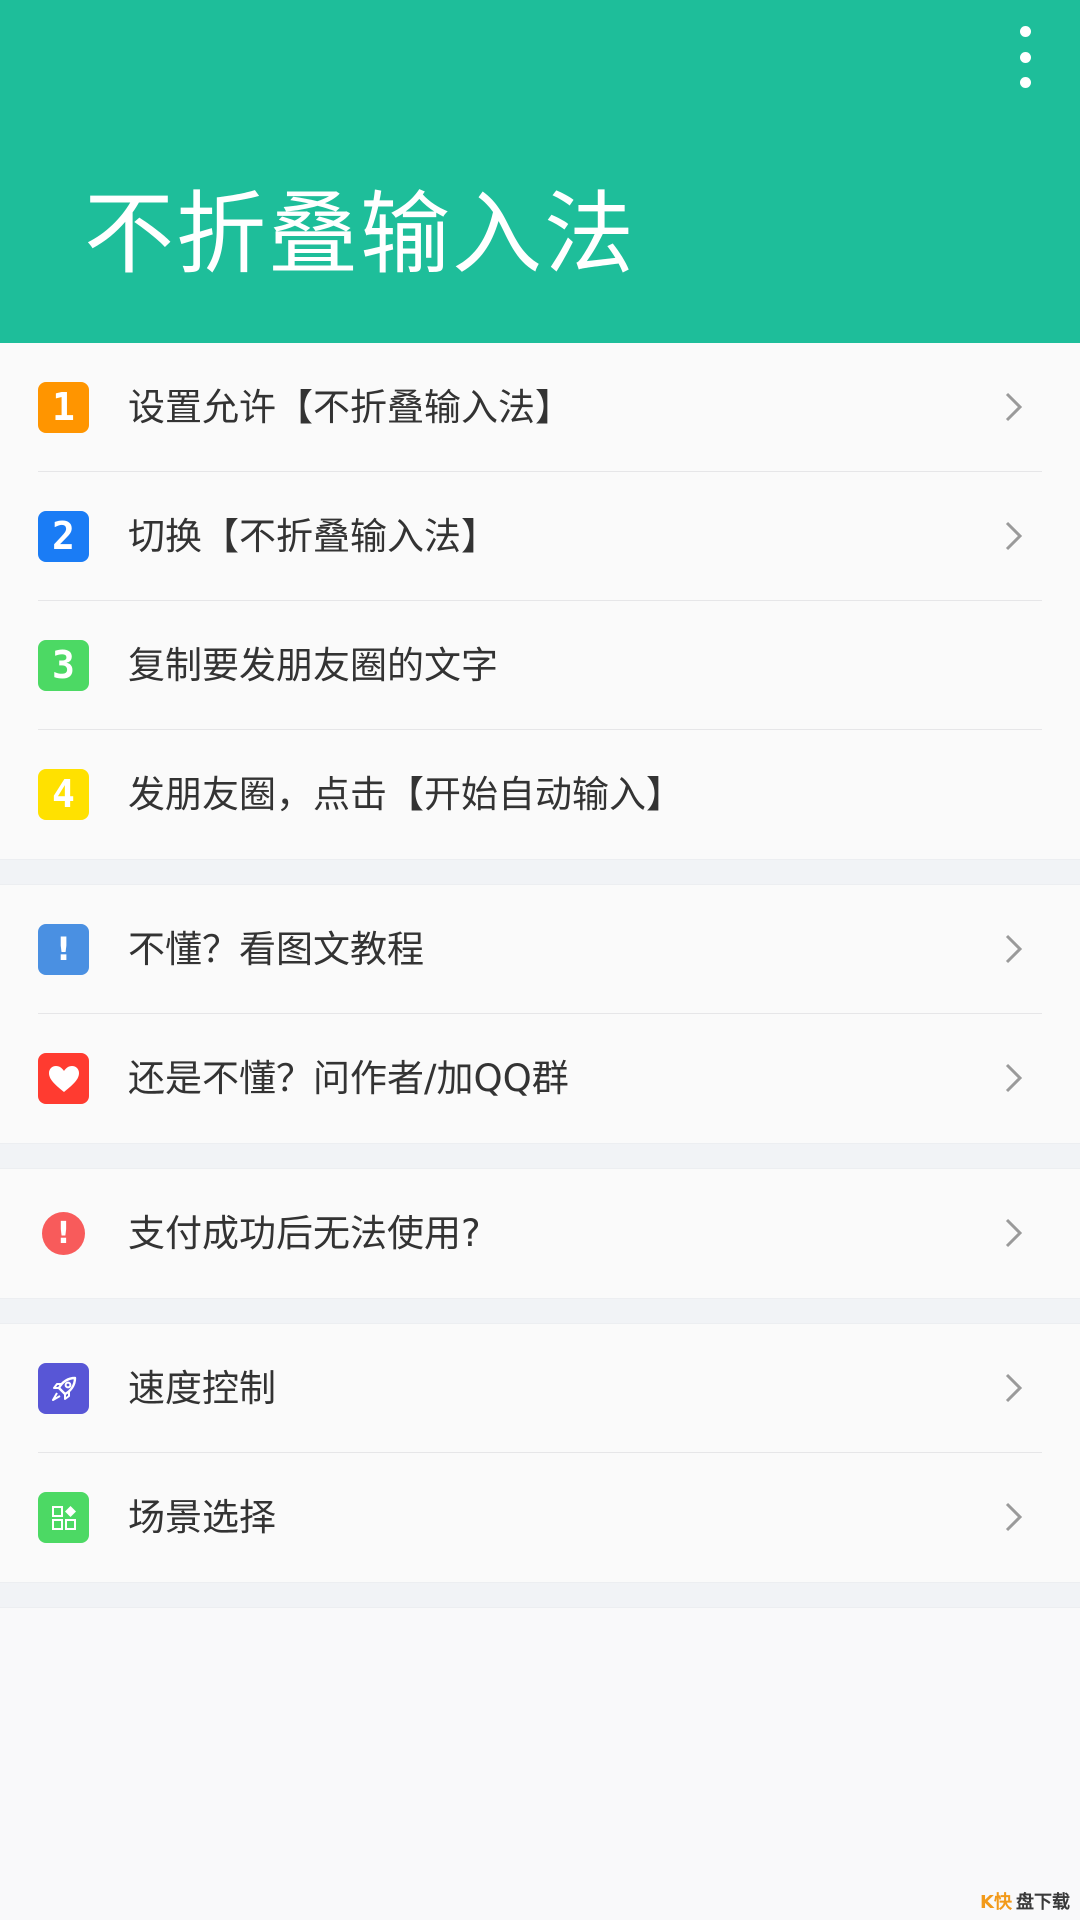  Describe the element at coordinates (313, 665) in the screenshot. I see `row-label: 复制要发朋友圈的文字` at that location.